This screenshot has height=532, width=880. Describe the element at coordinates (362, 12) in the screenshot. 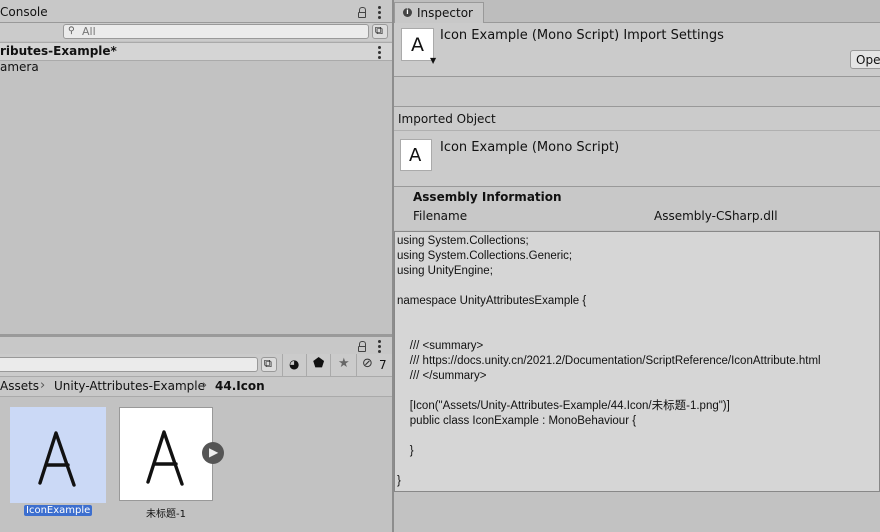

I see `lock-icon` at that location.